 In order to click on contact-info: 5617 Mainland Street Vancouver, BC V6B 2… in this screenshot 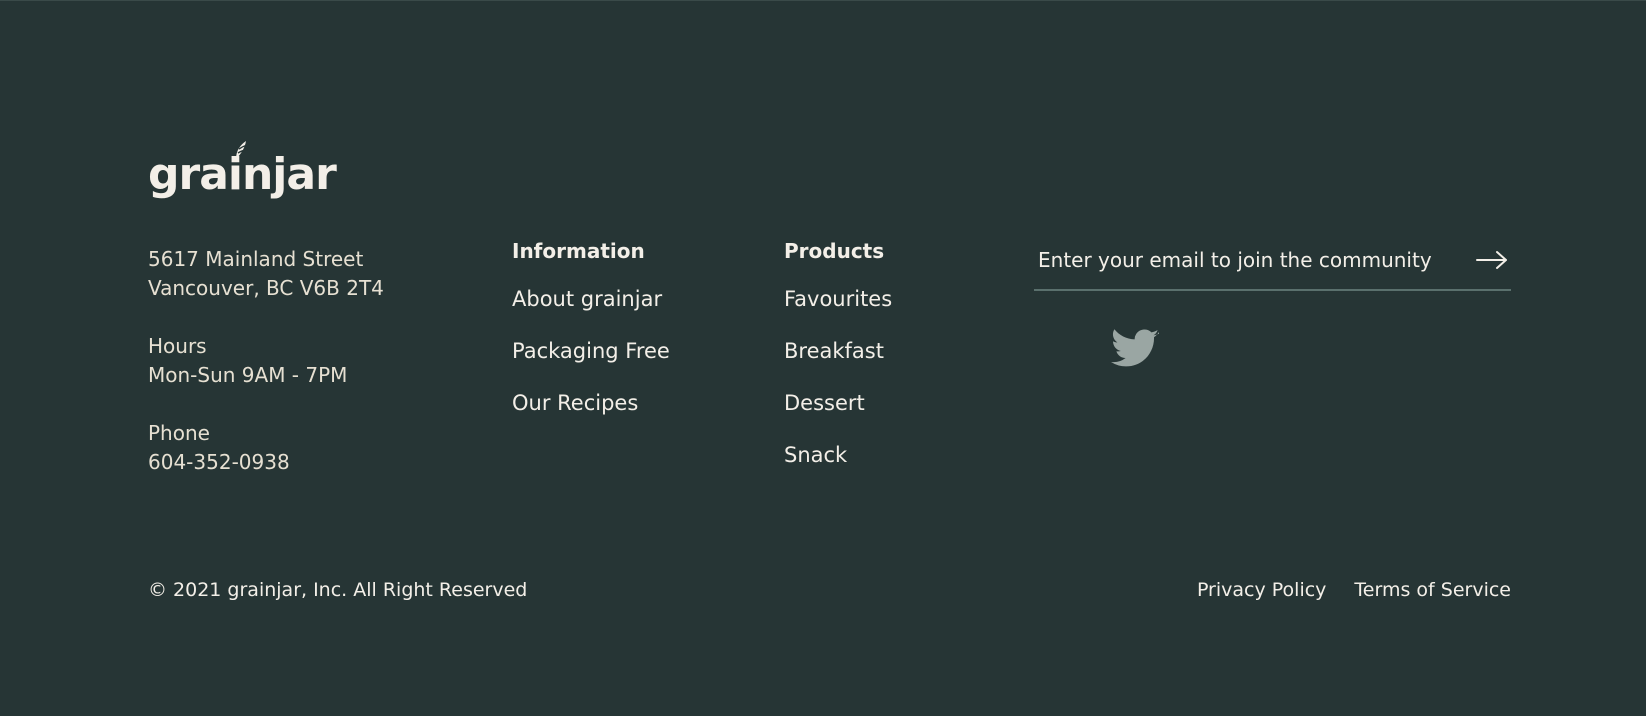, I will do `click(266, 375)`.